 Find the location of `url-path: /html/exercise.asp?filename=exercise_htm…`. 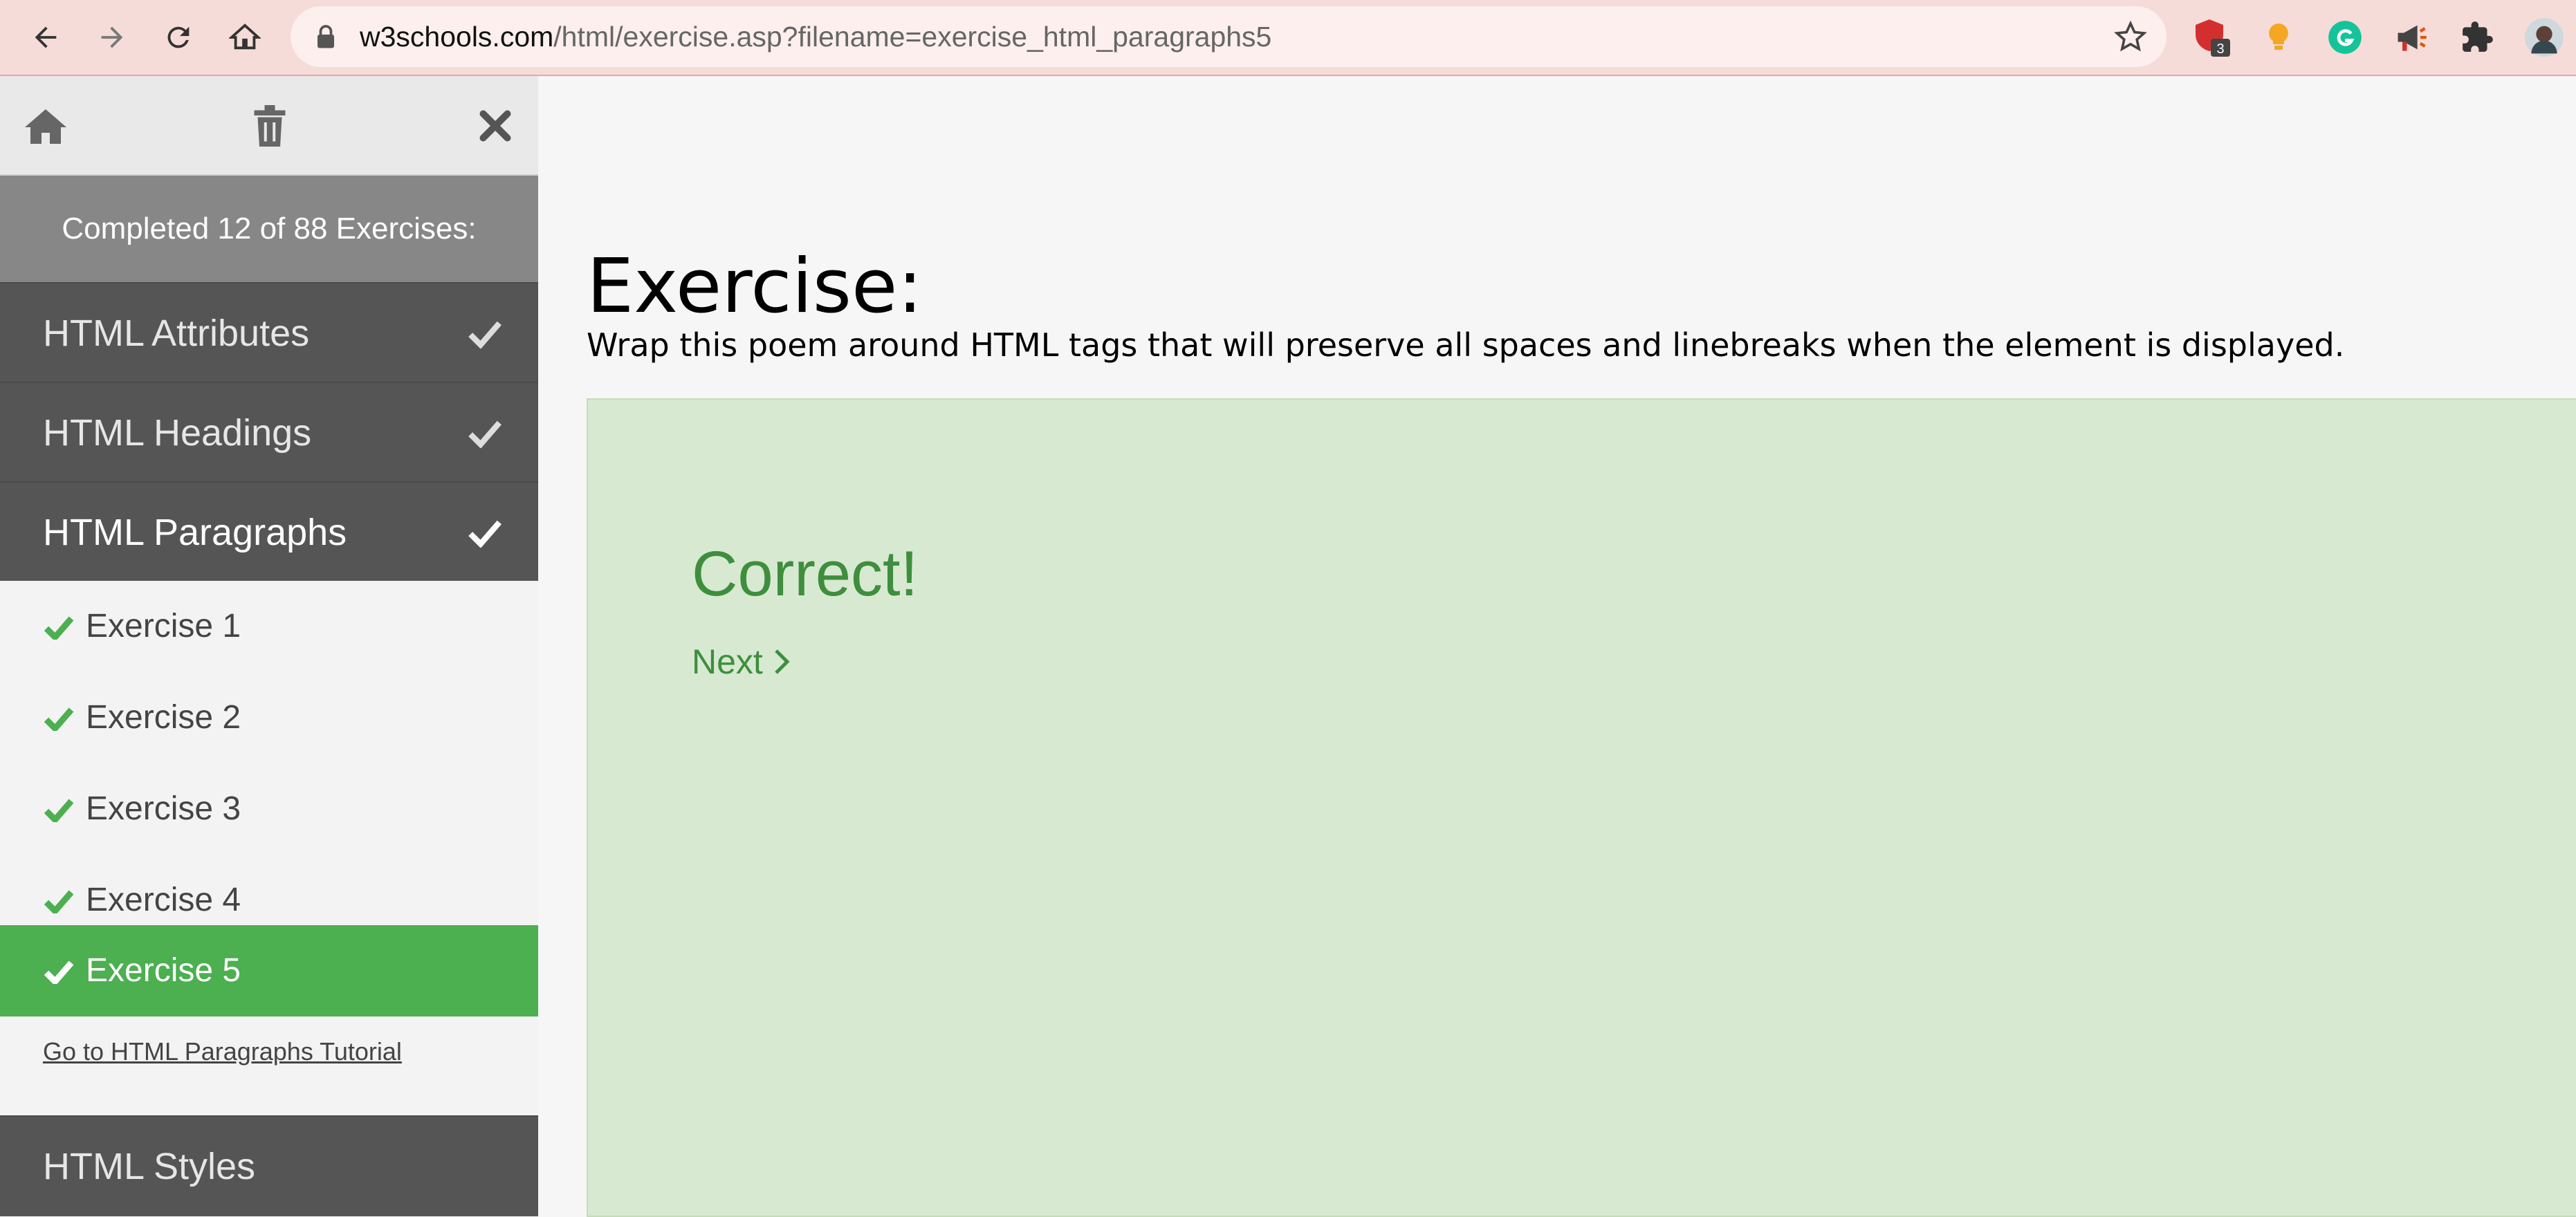

url-path: /html/exercise.asp?filename=exercise_htm… is located at coordinates (912, 37).